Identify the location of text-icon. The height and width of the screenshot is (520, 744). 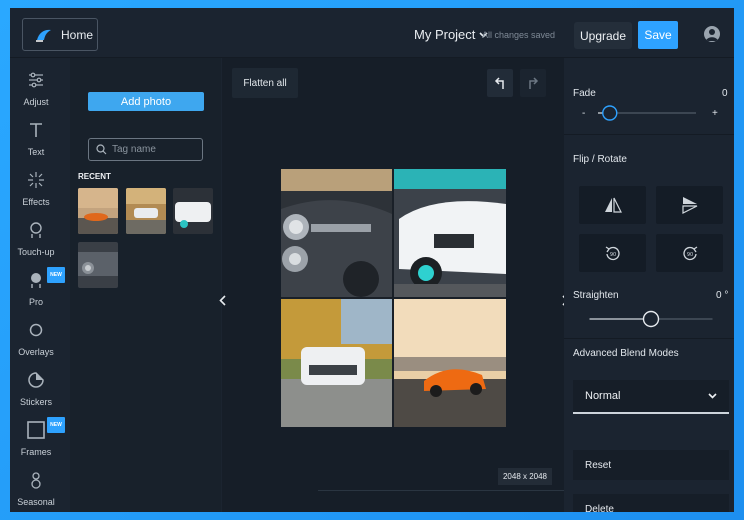
(36, 130).